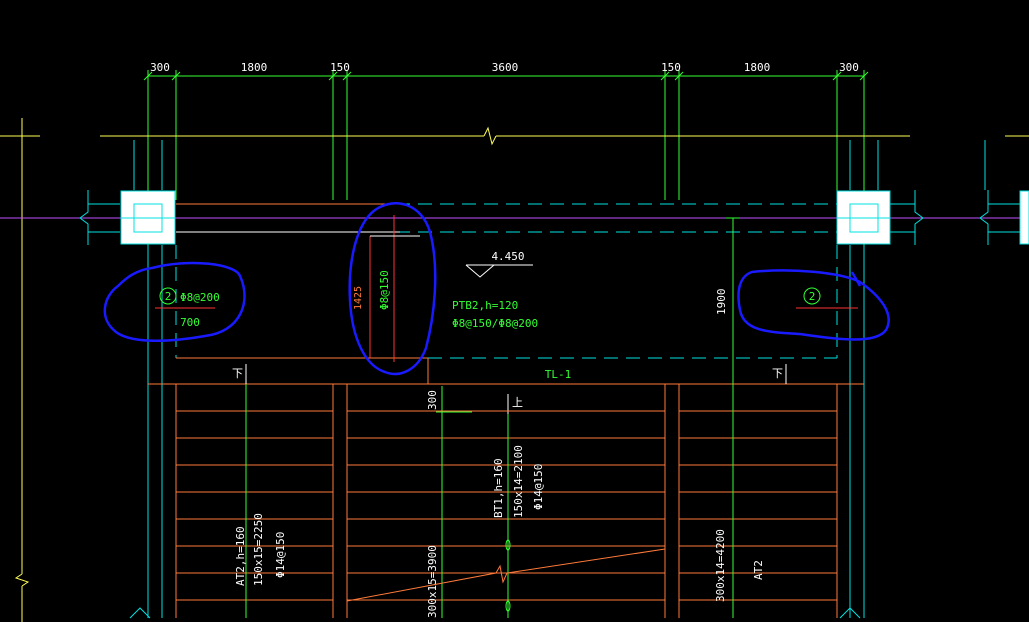 This screenshot has height=622, width=1029. What do you see at coordinates (777, 373) in the screenshot?
I see `down-marker-right: 下` at bounding box center [777, 373].